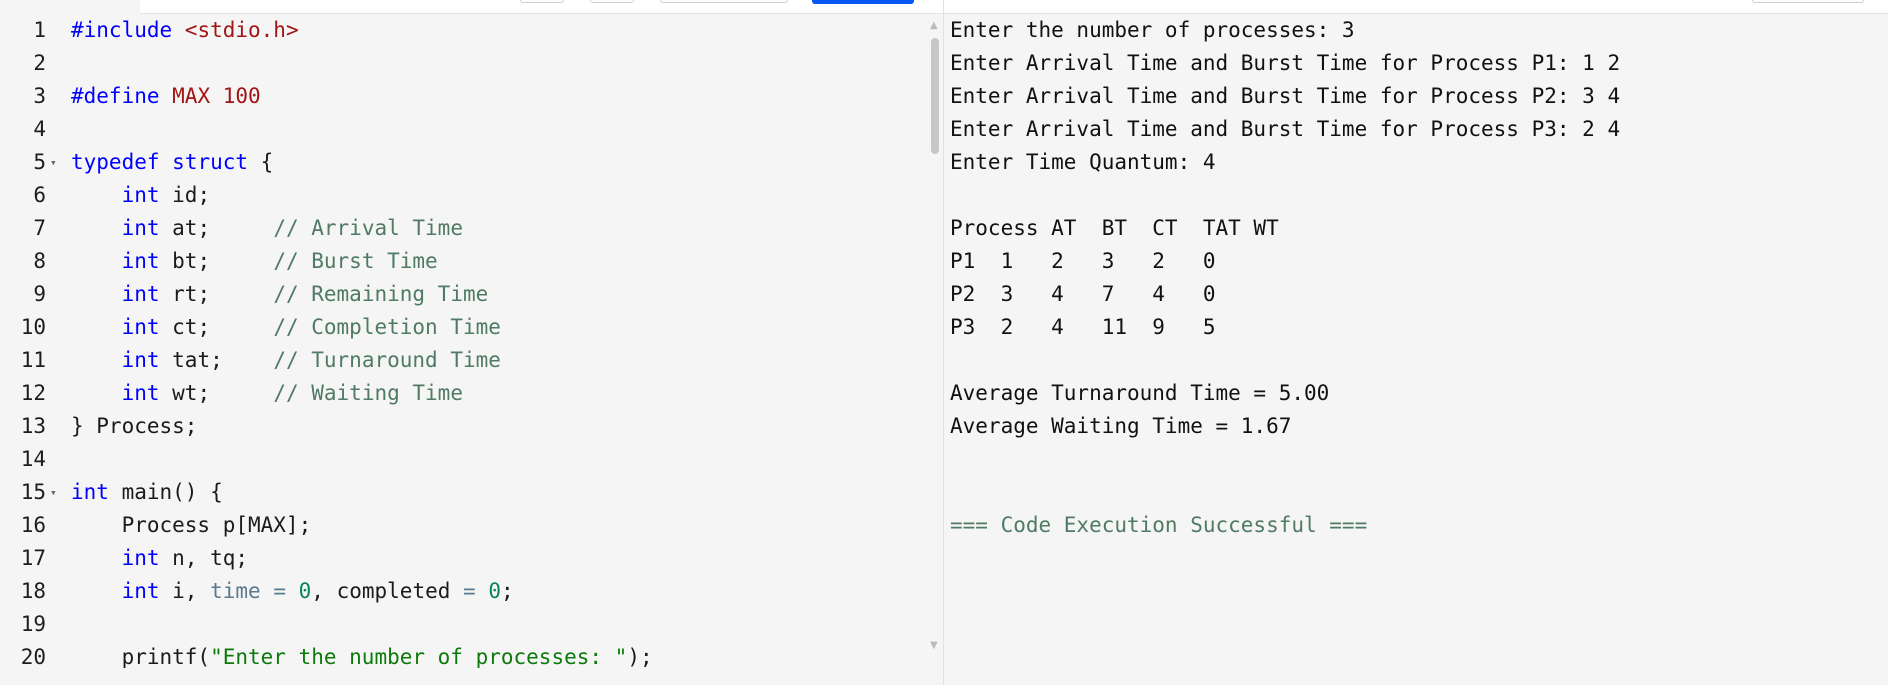  I want to click on code-text: int wt; // Waiting Time, so click(267, 393).